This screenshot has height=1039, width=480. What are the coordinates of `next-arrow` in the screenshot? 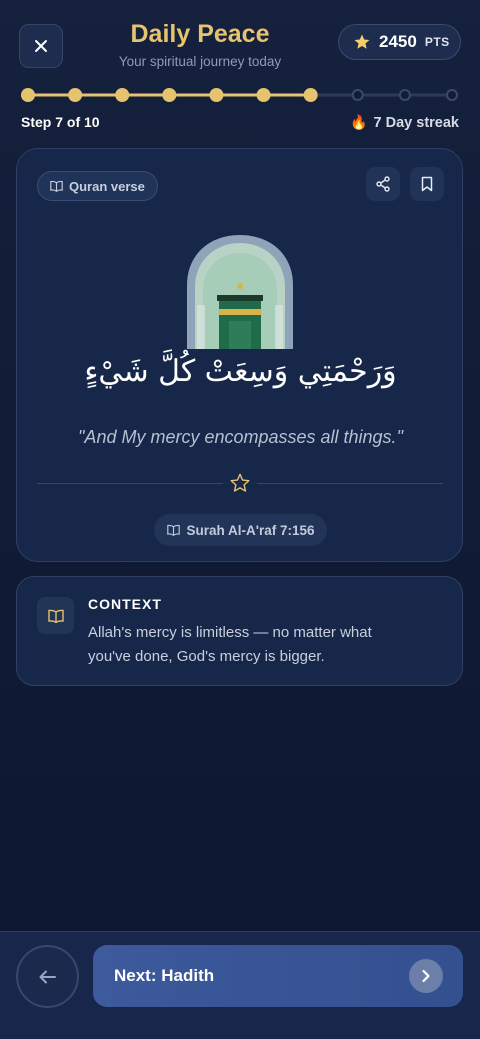 It's located at (426, 976).